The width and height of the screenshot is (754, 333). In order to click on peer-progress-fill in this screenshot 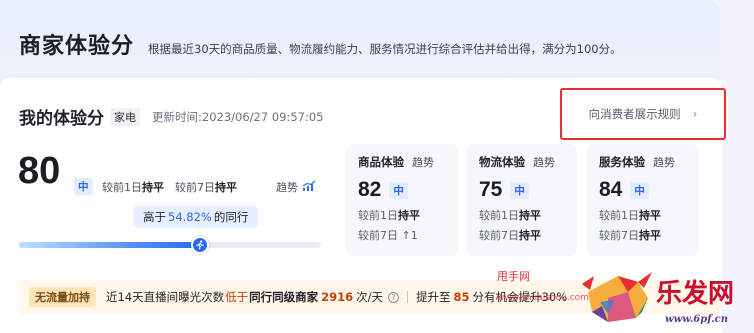, I will do `click(109, 245)`.